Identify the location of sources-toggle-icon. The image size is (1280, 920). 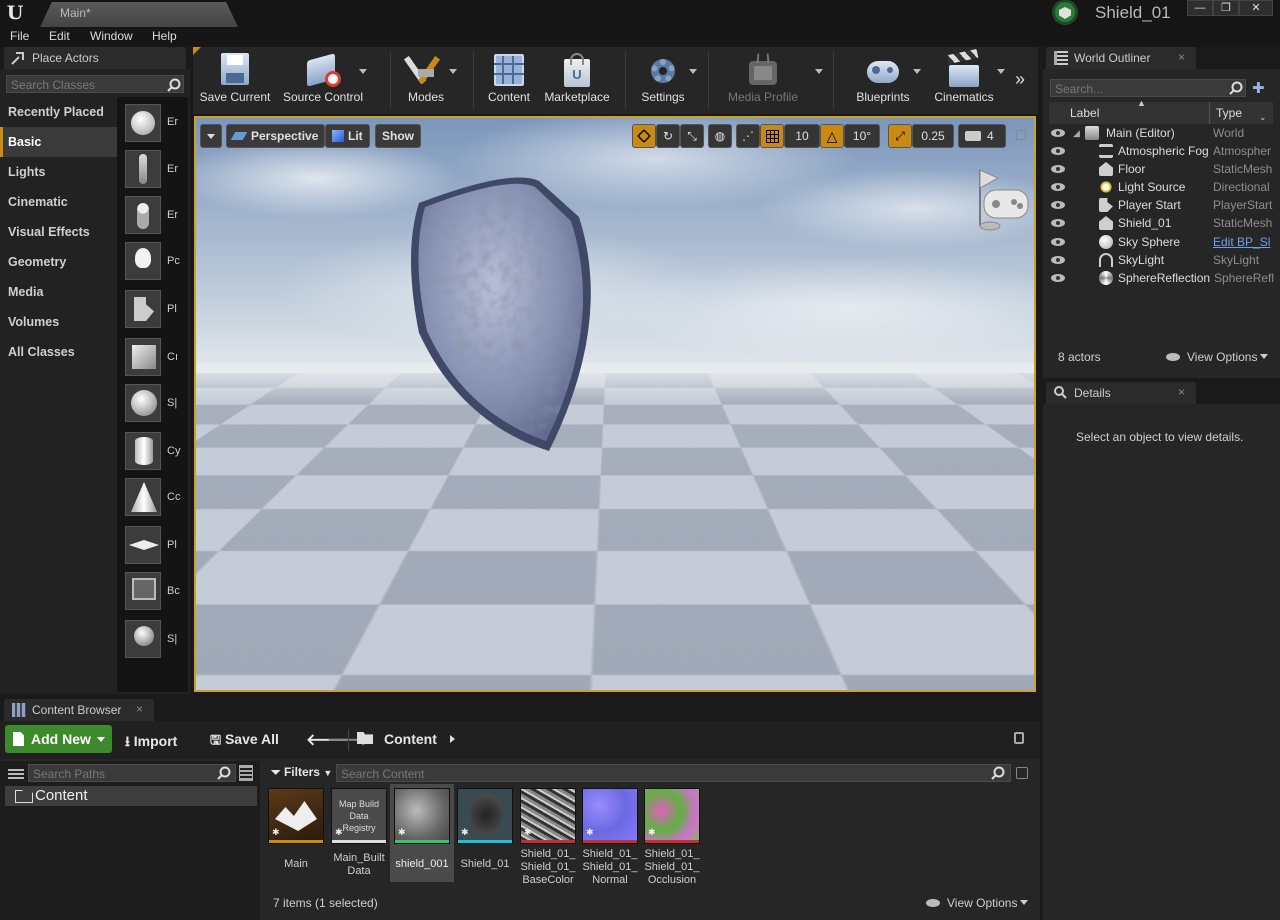
(16, 773).